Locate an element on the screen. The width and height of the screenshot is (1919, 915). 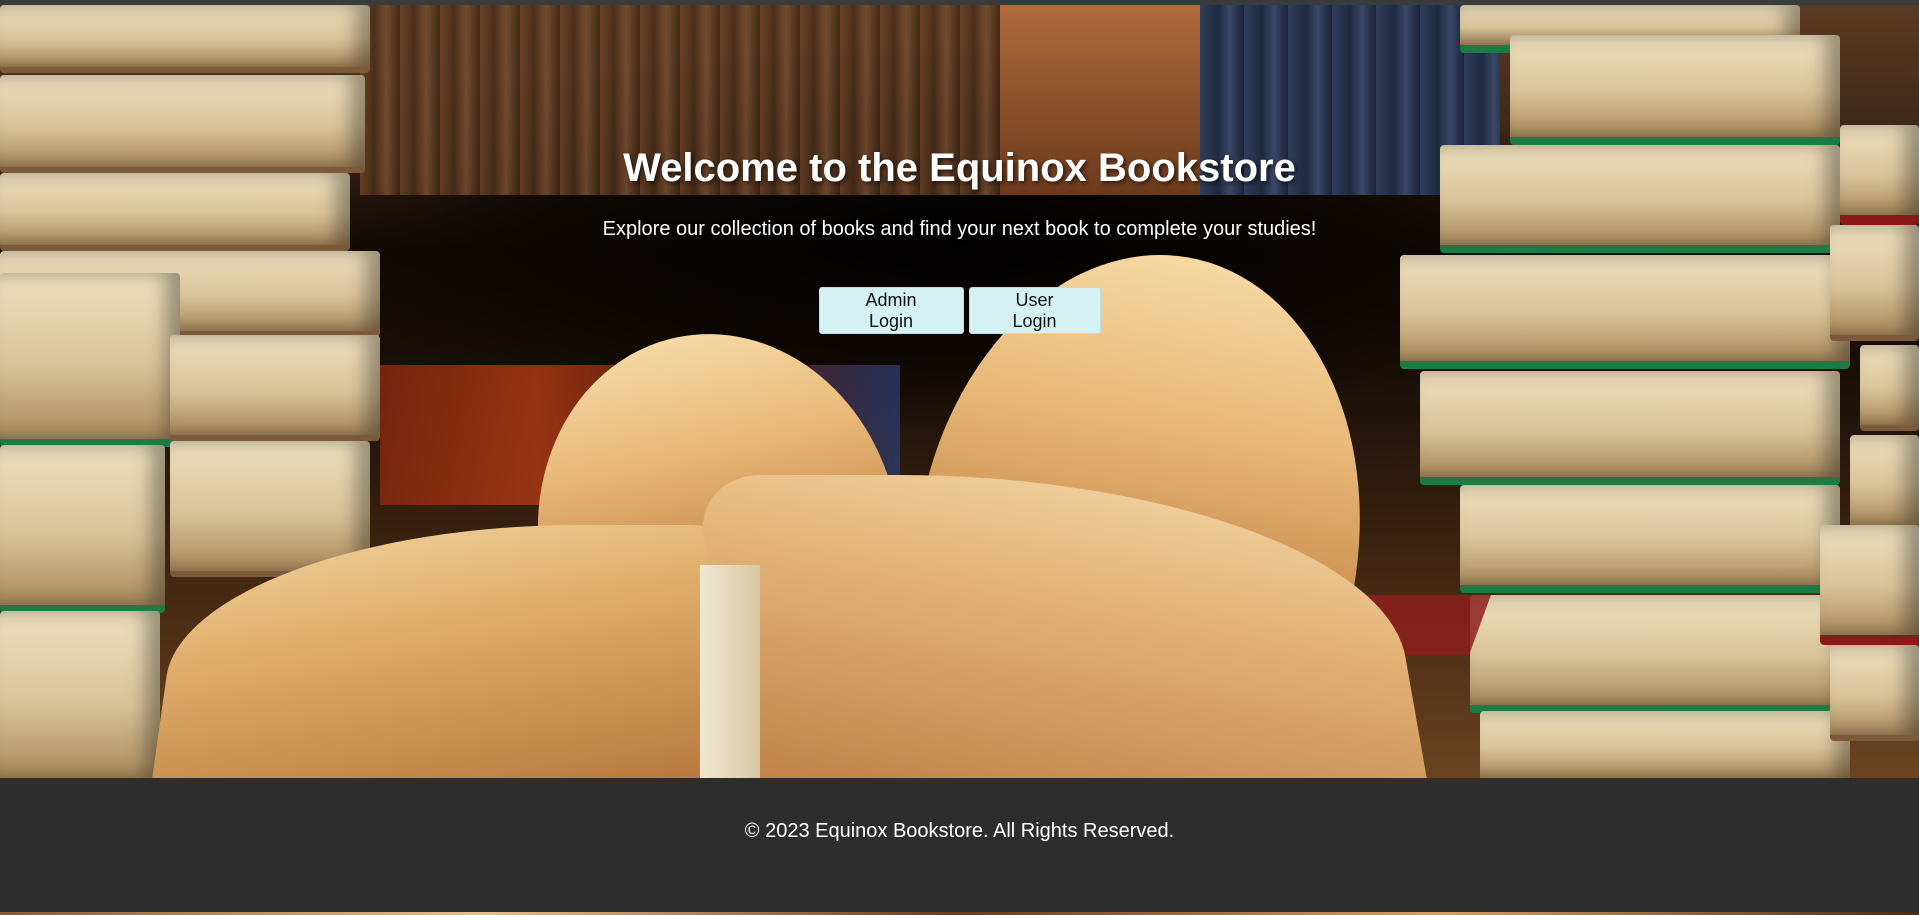
user-login-button: User Login is located at coordinates (1034, 310).